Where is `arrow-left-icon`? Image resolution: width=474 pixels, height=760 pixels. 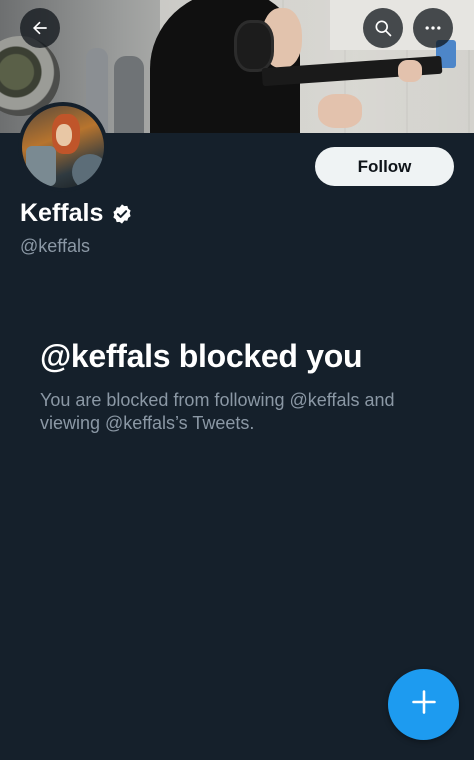
arrow-left-icon is located at coordinates (40, 28).